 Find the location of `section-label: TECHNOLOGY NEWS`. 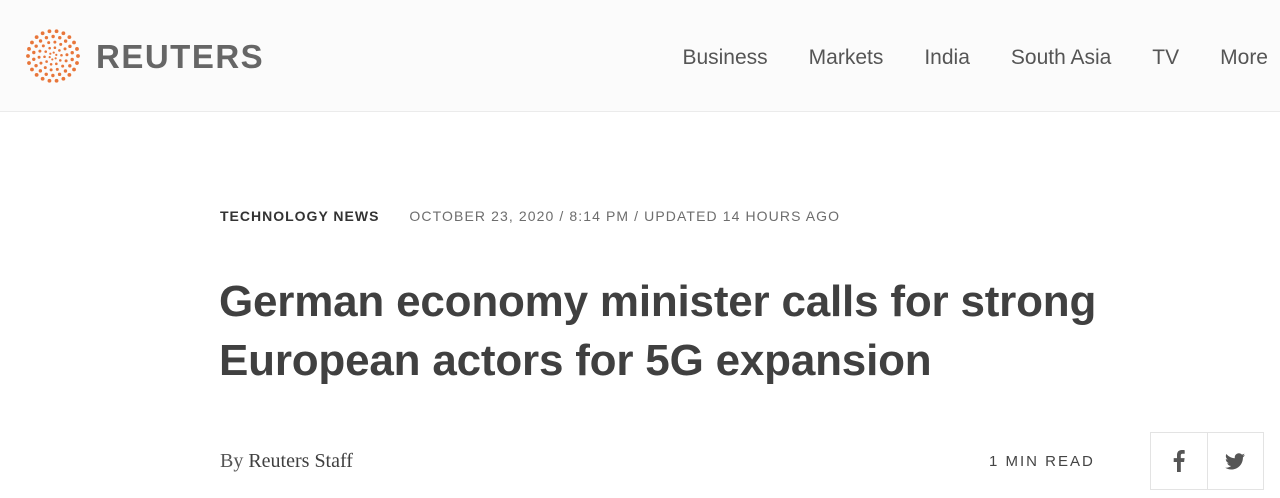

section-label: TECHNOLOGY NEWS is located at coordinates (299, 216).